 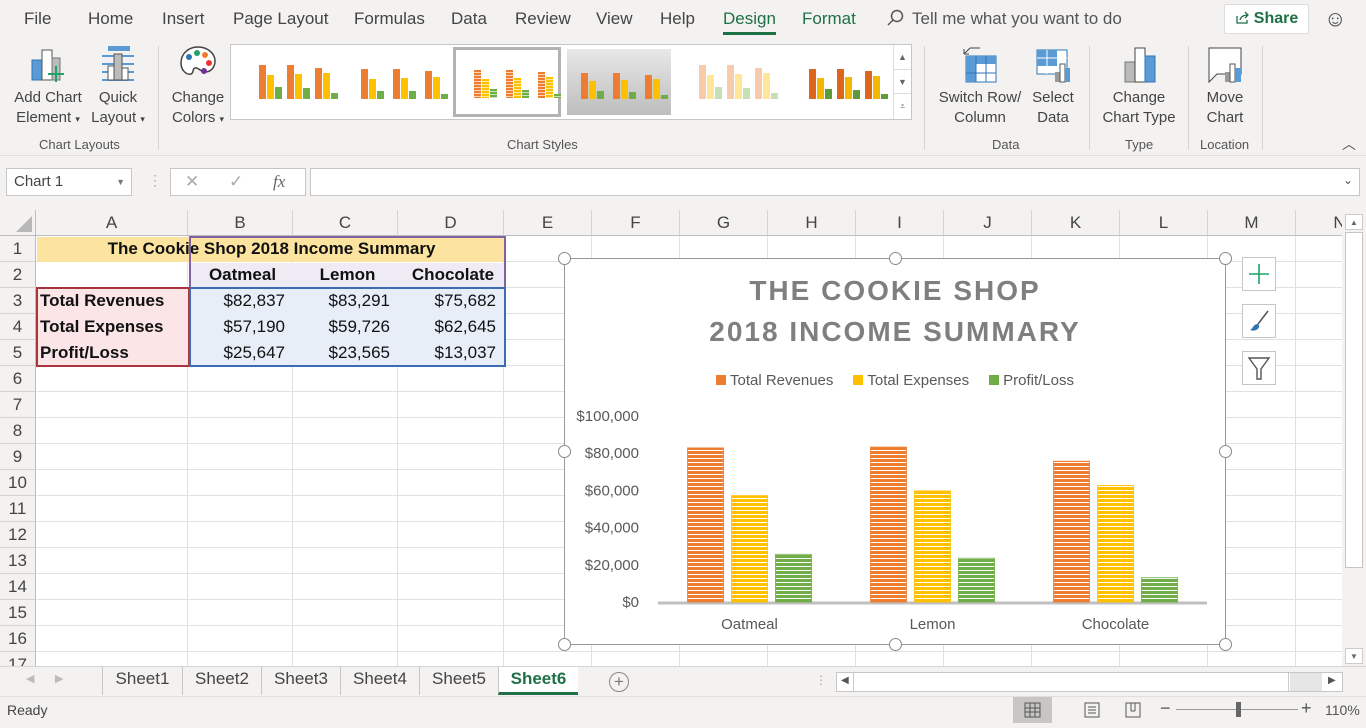 I want to click on vertical-scroll-thumb, so click(x=1354, y=400).